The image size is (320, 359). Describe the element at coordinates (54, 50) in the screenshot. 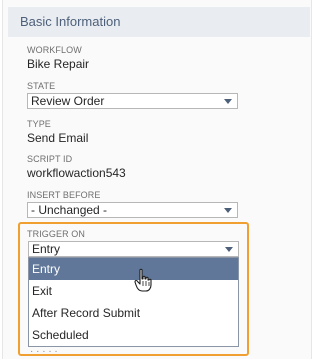

I see `workflow-label: WORKFLOW` at that location.